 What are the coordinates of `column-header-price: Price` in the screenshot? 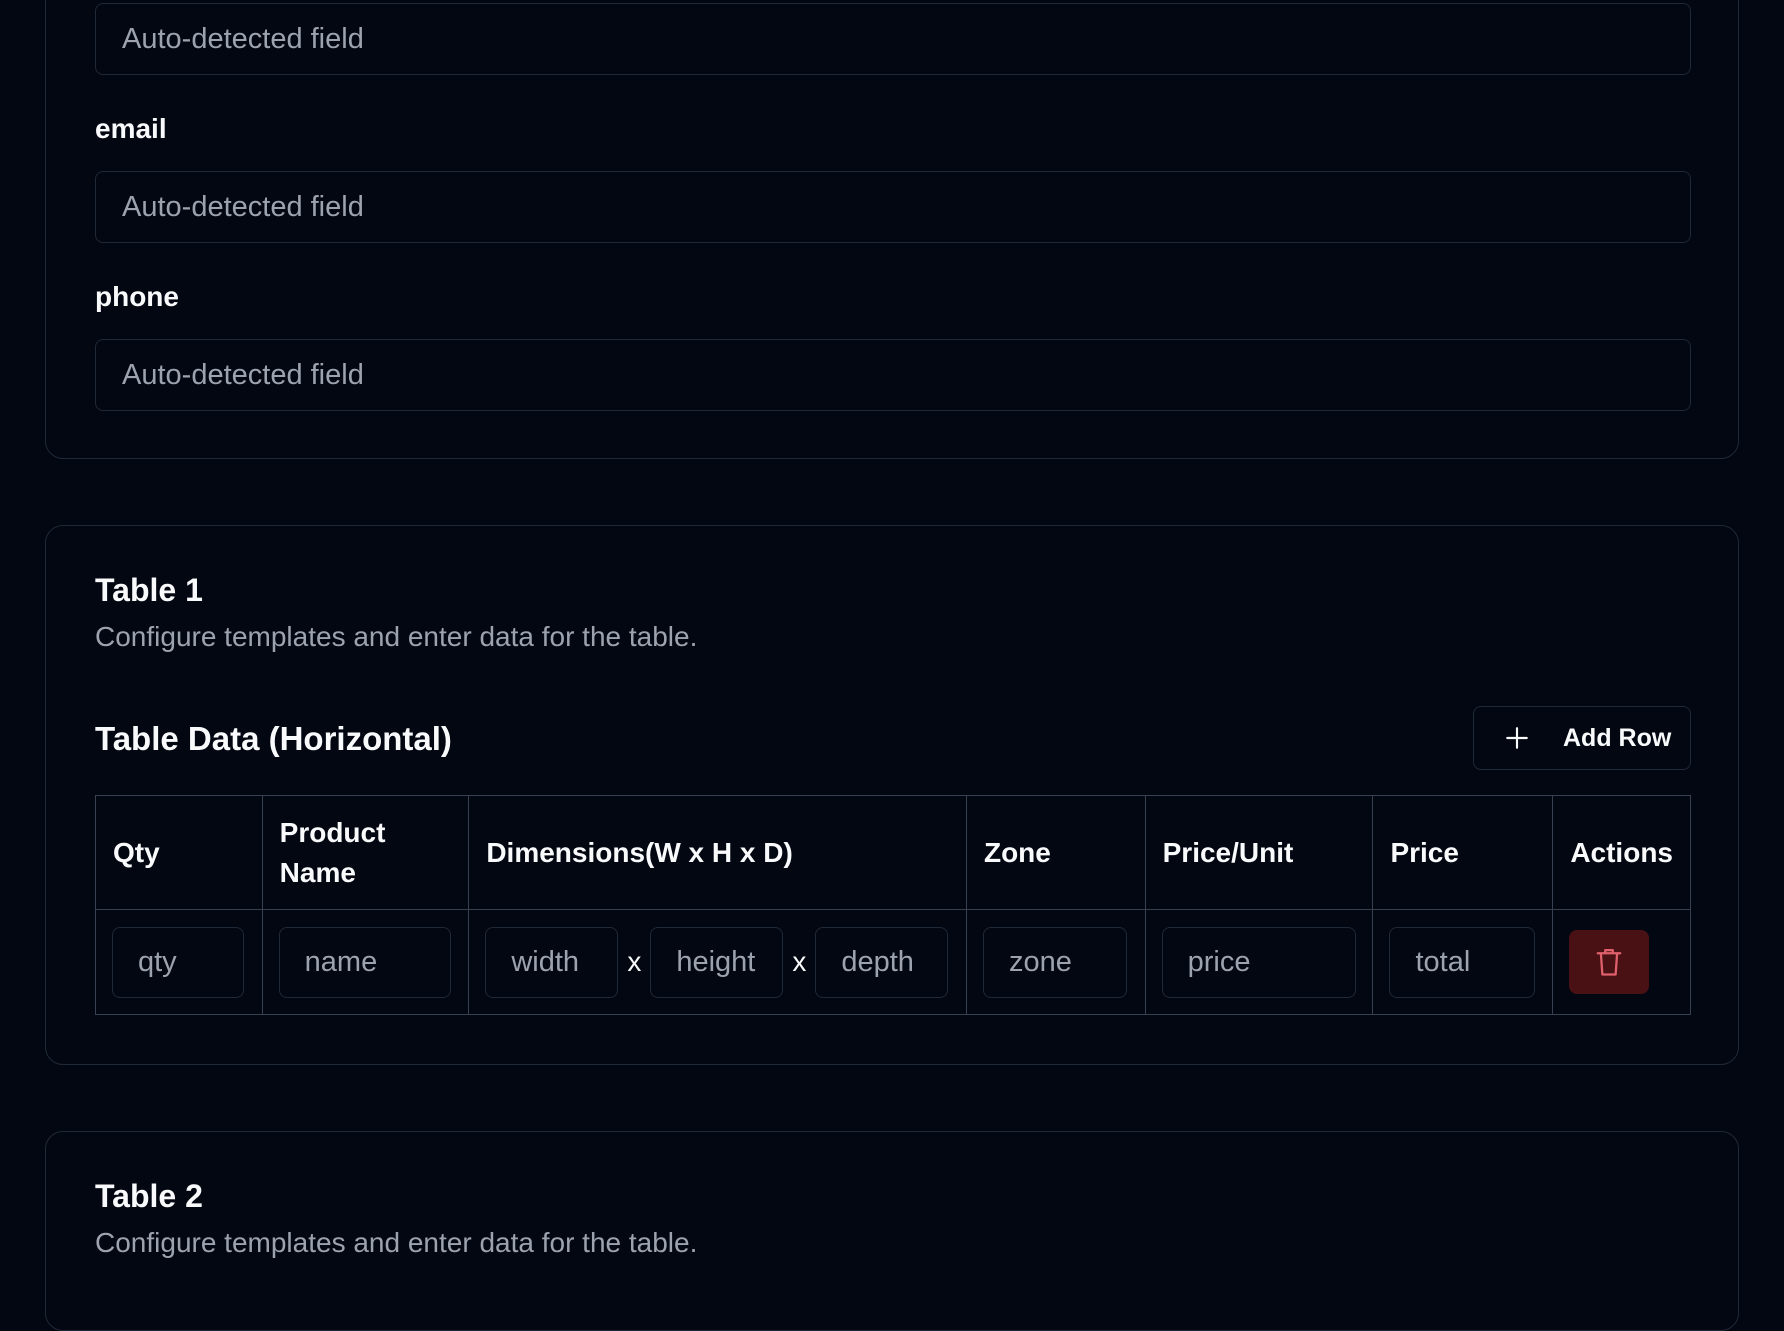 It's located at (1463, 852).